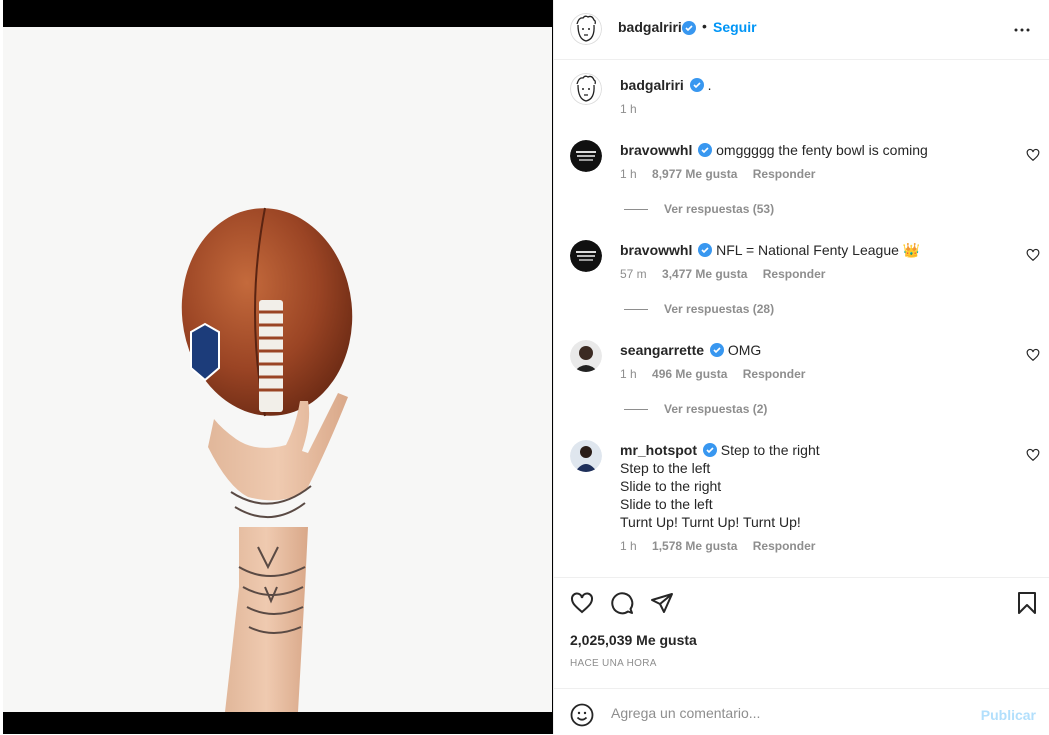  What do you see at coordinates (671, 486) in the screenshot?
I see `comment-text-line: Slide to the right` at bounding box center [671, 486].